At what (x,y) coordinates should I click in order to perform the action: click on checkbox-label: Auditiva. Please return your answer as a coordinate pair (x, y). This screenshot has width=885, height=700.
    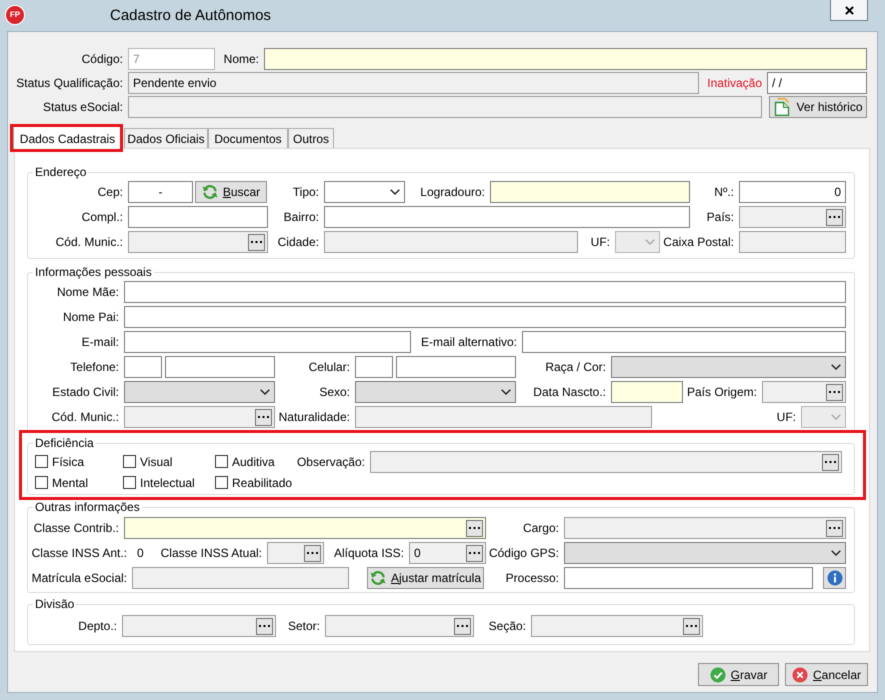
    Looking at the image, I should click on (253, 461).